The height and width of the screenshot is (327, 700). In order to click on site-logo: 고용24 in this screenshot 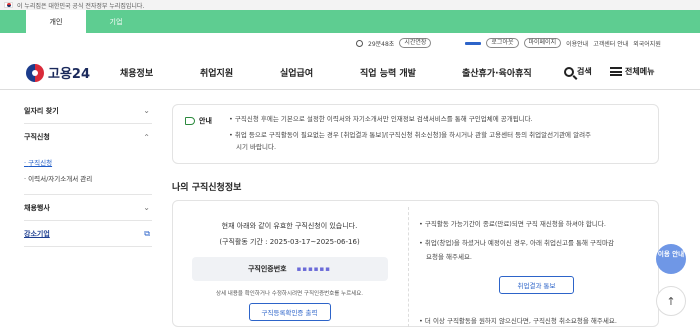, I will do `click(58, 72)`.